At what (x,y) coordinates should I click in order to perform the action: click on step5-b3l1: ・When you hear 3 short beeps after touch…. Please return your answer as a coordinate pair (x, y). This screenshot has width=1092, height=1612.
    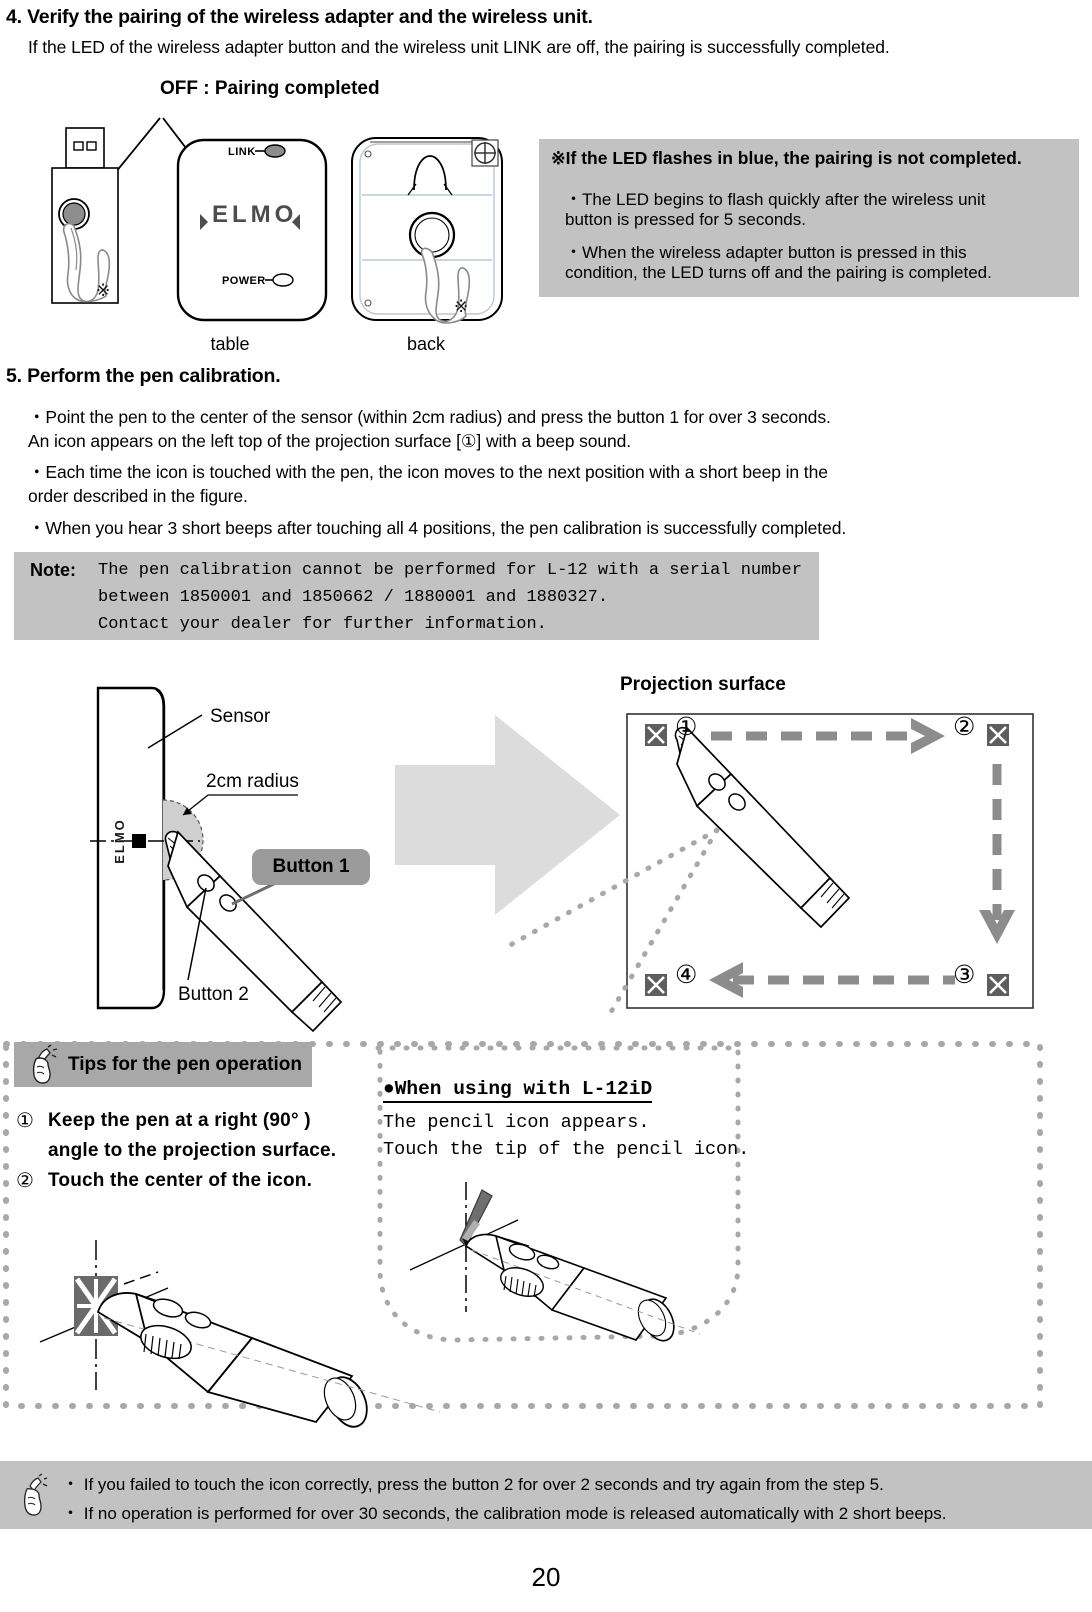
    Looking at the image, I should click on (437, 528).